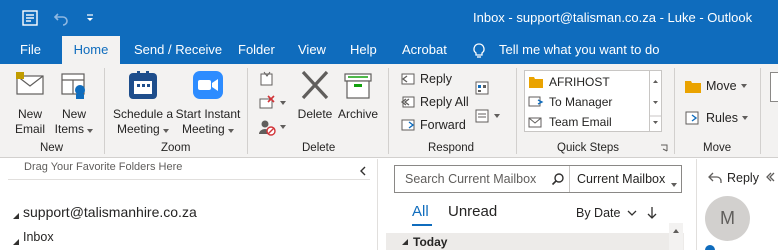 The image size is (778, 251). I want to click on quick-step-label: Team Email, so click(580, 121).